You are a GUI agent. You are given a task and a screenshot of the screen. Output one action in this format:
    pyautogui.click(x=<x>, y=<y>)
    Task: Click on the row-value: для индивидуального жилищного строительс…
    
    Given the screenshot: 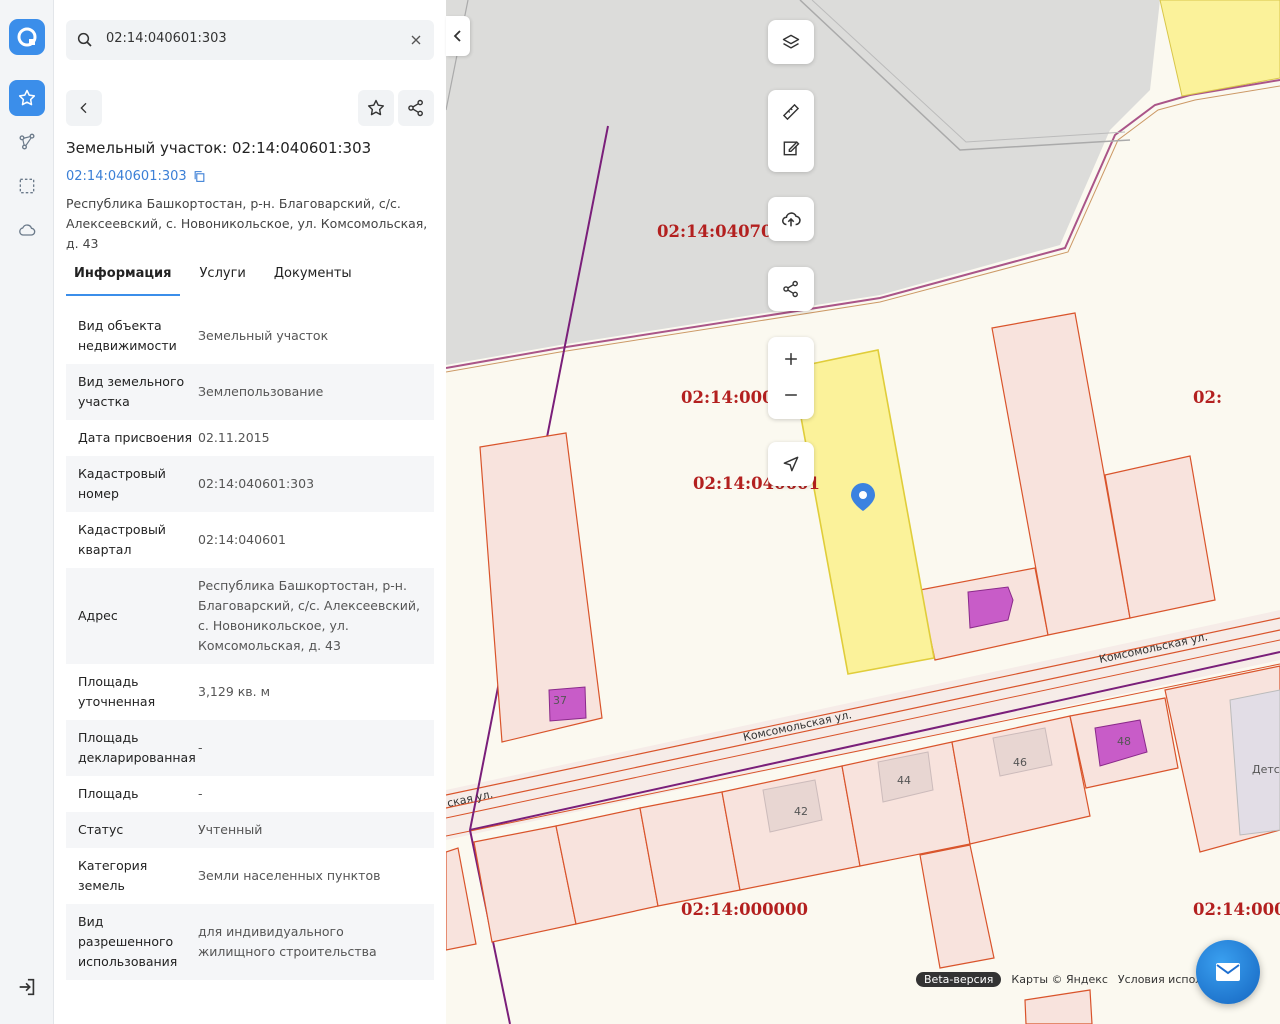 What is the action you would take?
    pyautogui.click(x=287, y=941)
    